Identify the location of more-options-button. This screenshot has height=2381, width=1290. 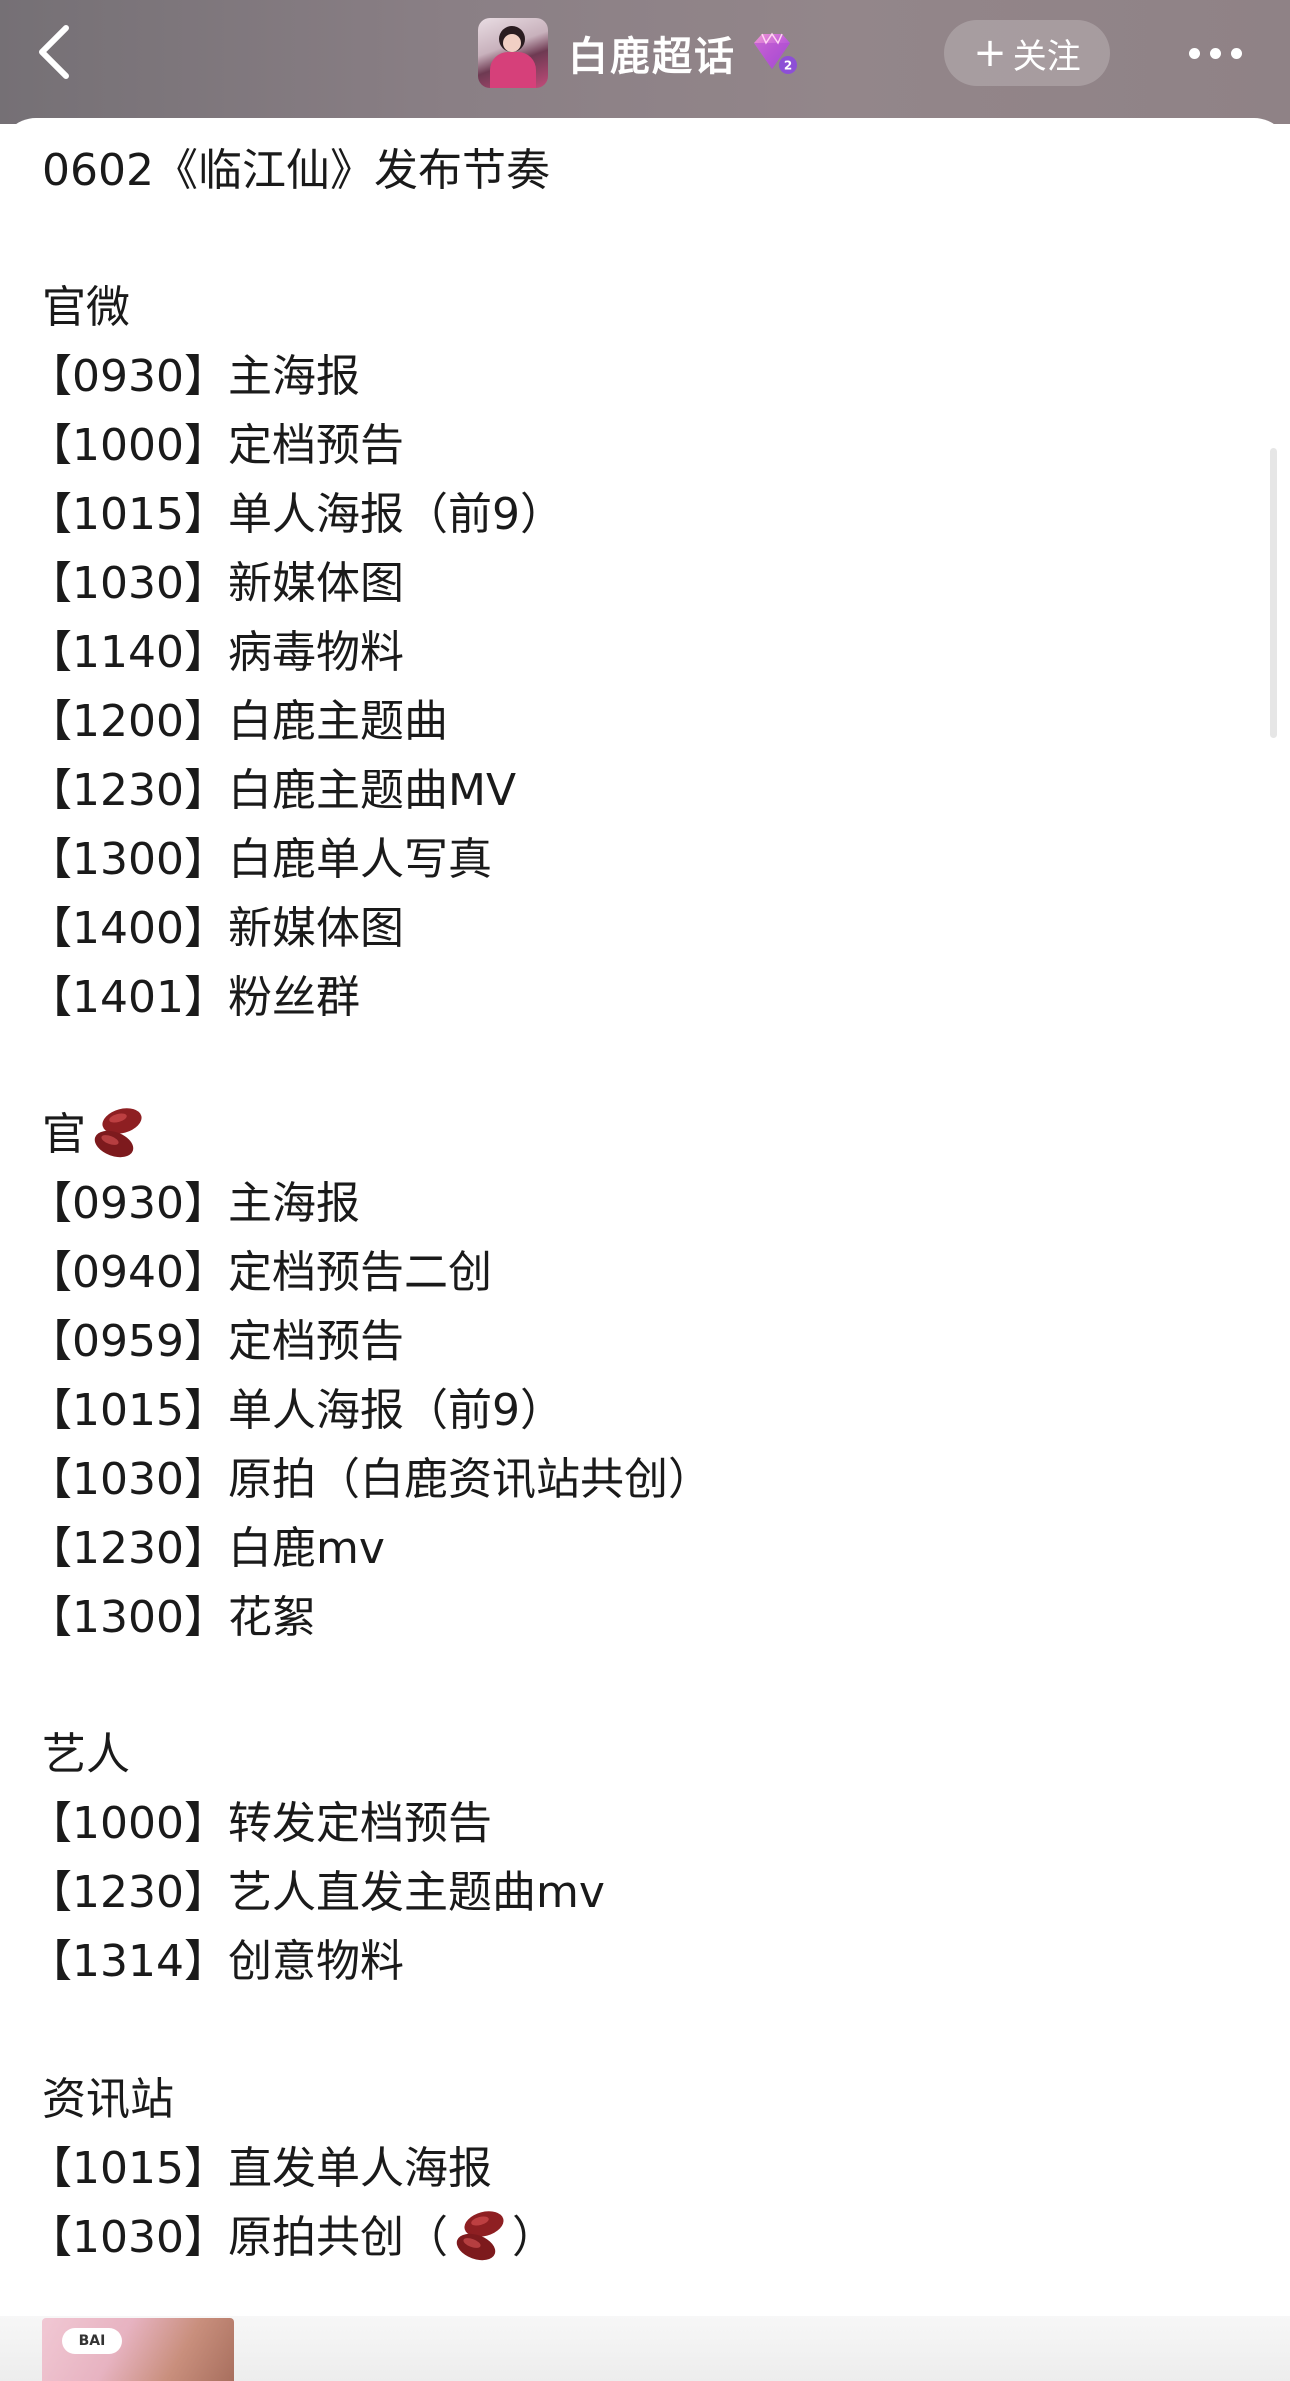
(1215, 53).